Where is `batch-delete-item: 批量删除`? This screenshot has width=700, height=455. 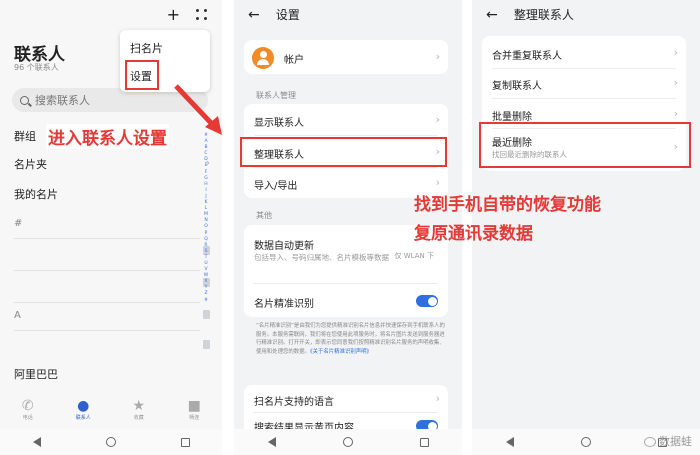
batch-delete-item: 批量删除 is located at coordinates (512, 115).